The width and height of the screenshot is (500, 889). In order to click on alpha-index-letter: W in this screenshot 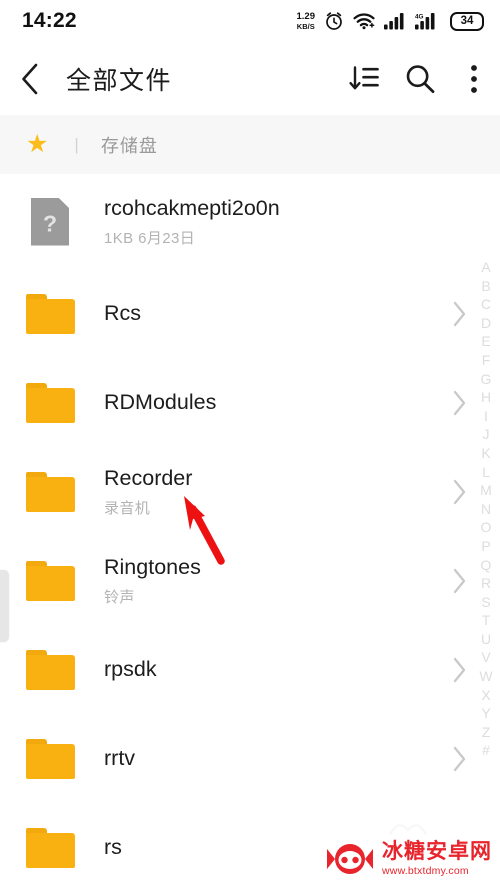, I will do `click(485, 676)`.